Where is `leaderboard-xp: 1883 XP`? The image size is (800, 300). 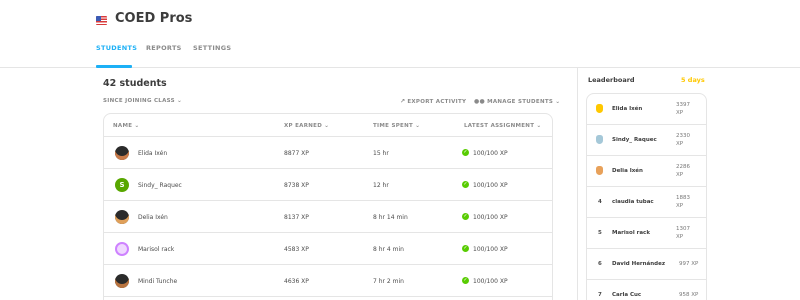 leaderboard-xp: 1883 XP is located at coordinates (683, 202).